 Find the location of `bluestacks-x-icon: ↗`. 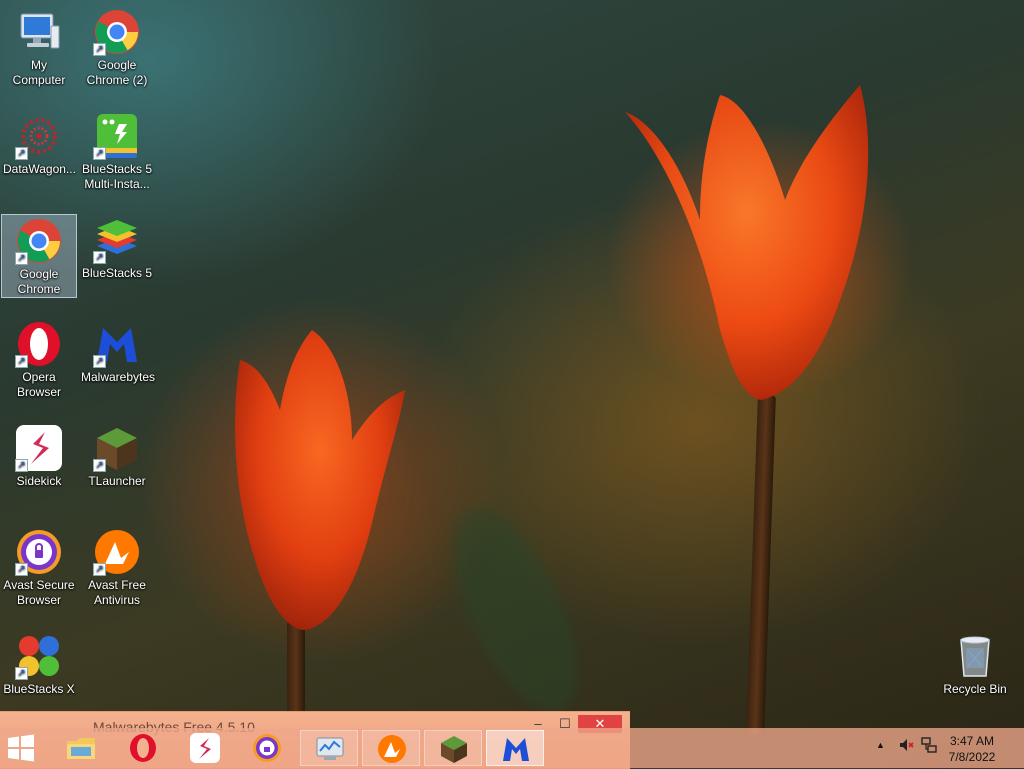

bluestacks-x-icon: ↗ is located at coordinates (39, 656).